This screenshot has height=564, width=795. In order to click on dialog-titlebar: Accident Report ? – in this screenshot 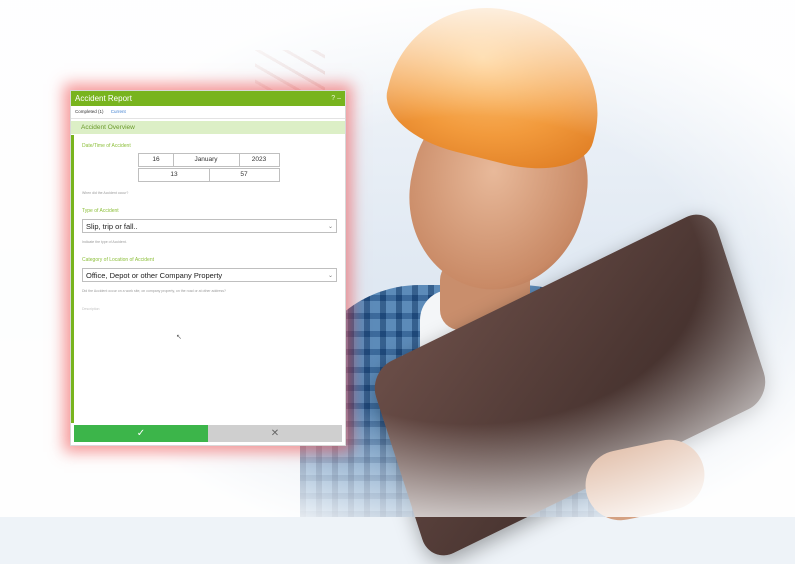, I will do `click(208, 98)`.